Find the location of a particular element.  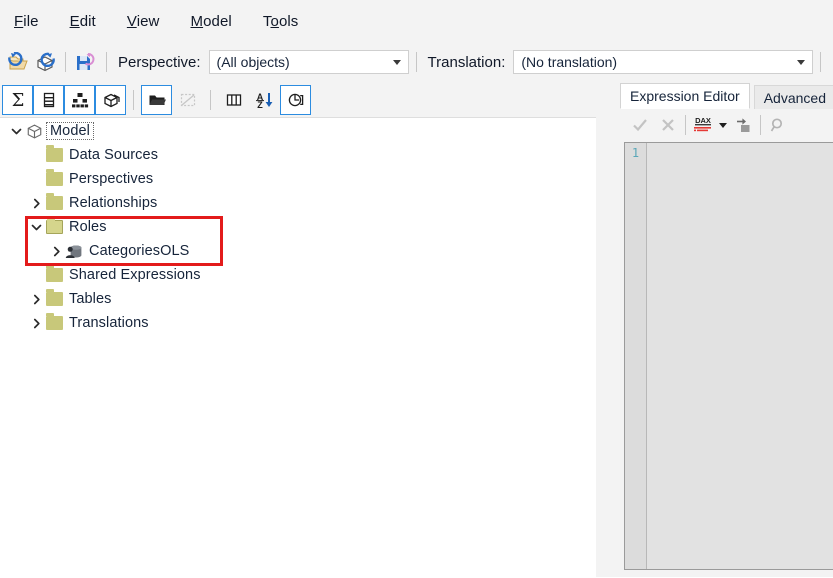

translation-label: Translation: is located at coordinates (466, 62).